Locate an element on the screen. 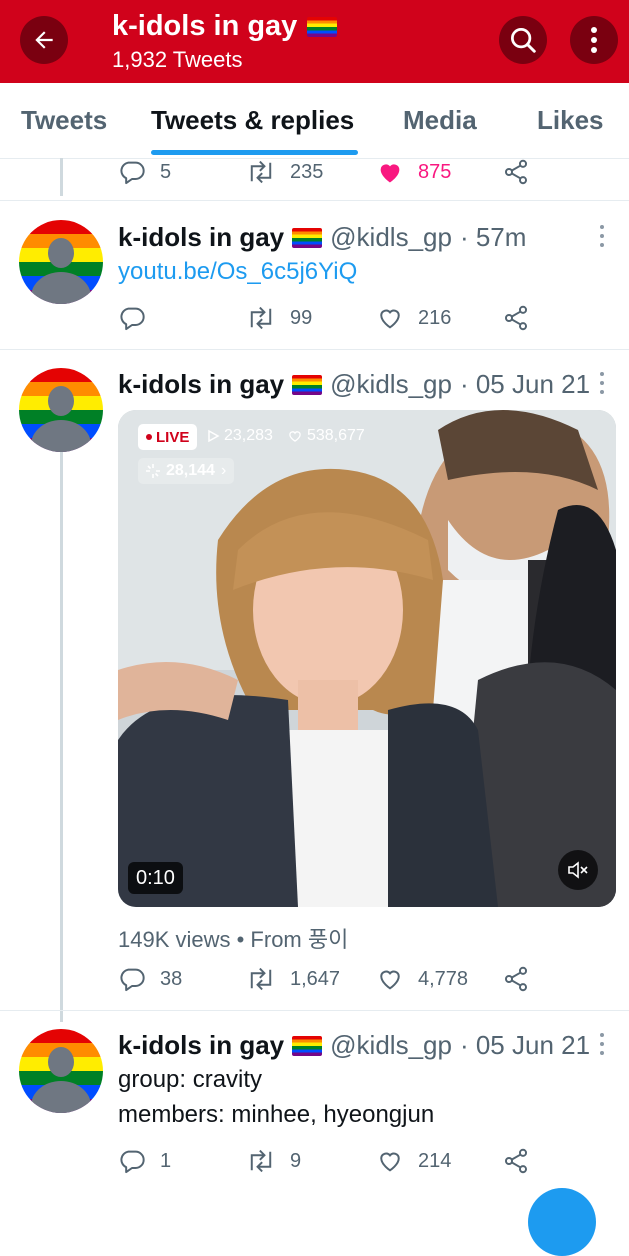  reply-button: 5 is located at coordinates (144, 172).